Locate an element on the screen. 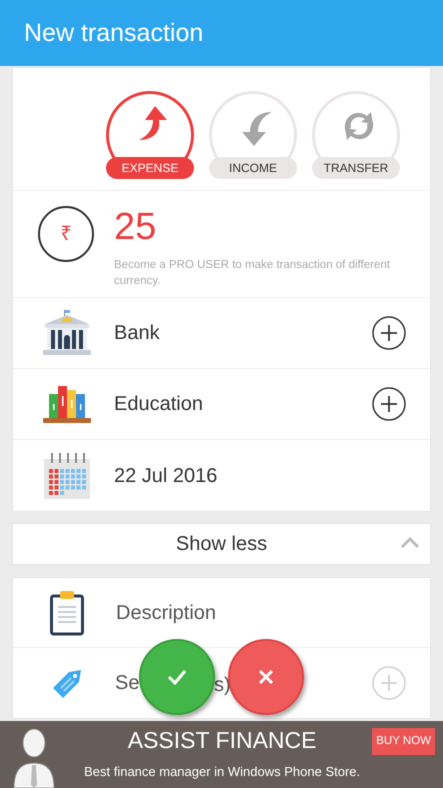  bank-building-icon is located at coordinates (67, 333).